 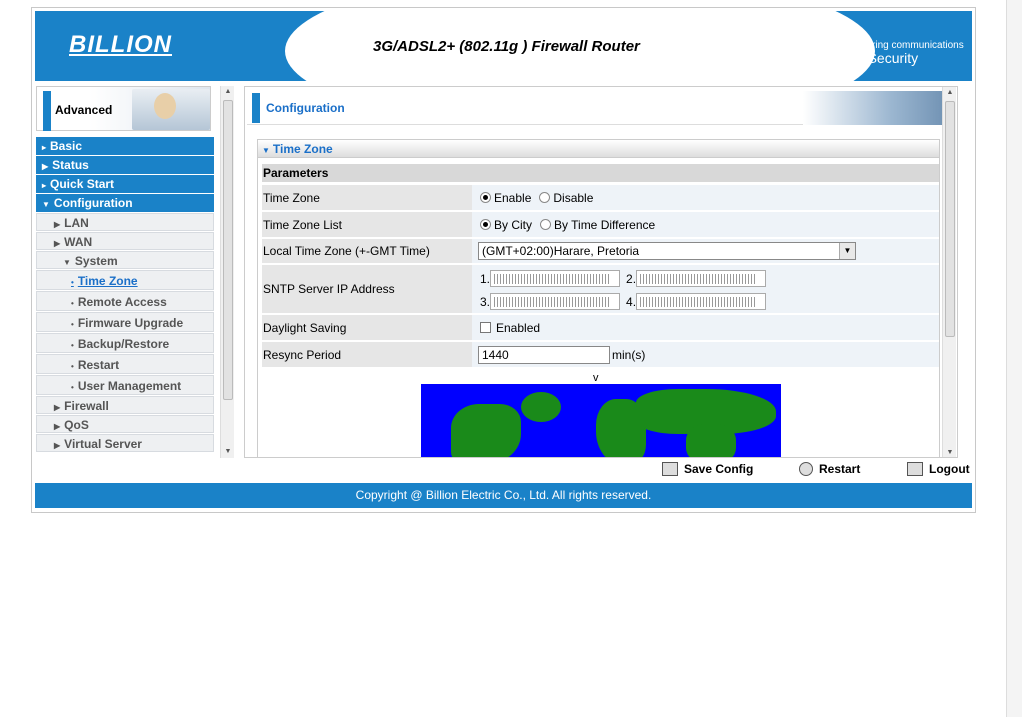 What do you see at coordinates (367, 327) in the screenshot?
I see `field-label: Daylight Saving` at bounding box center [367, 327].